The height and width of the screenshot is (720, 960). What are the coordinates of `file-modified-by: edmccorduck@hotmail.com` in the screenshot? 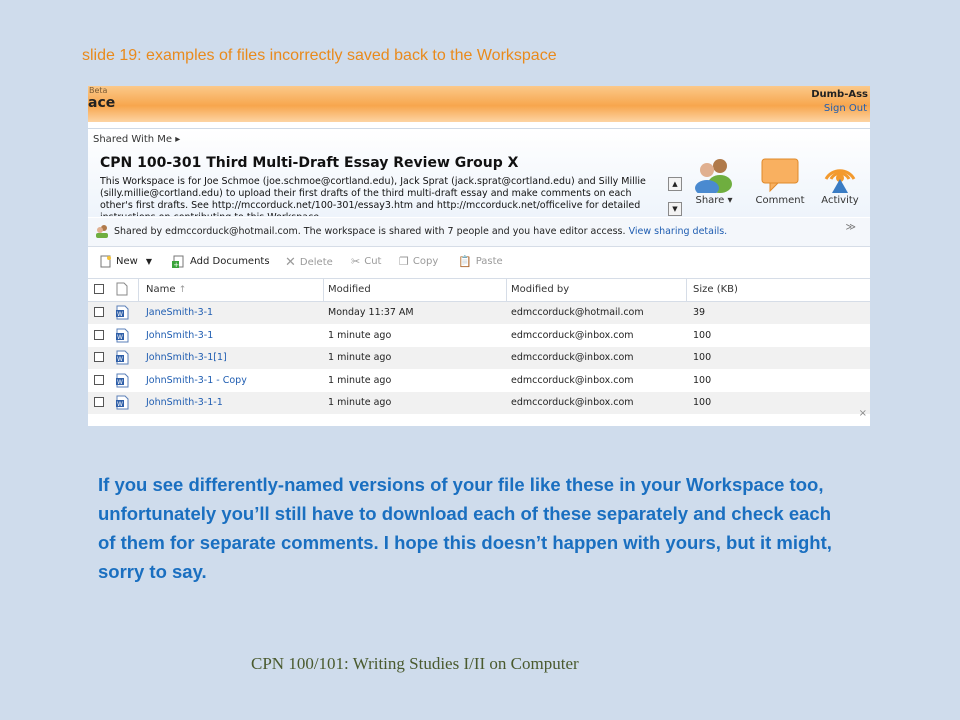 It's located at (577, 312).